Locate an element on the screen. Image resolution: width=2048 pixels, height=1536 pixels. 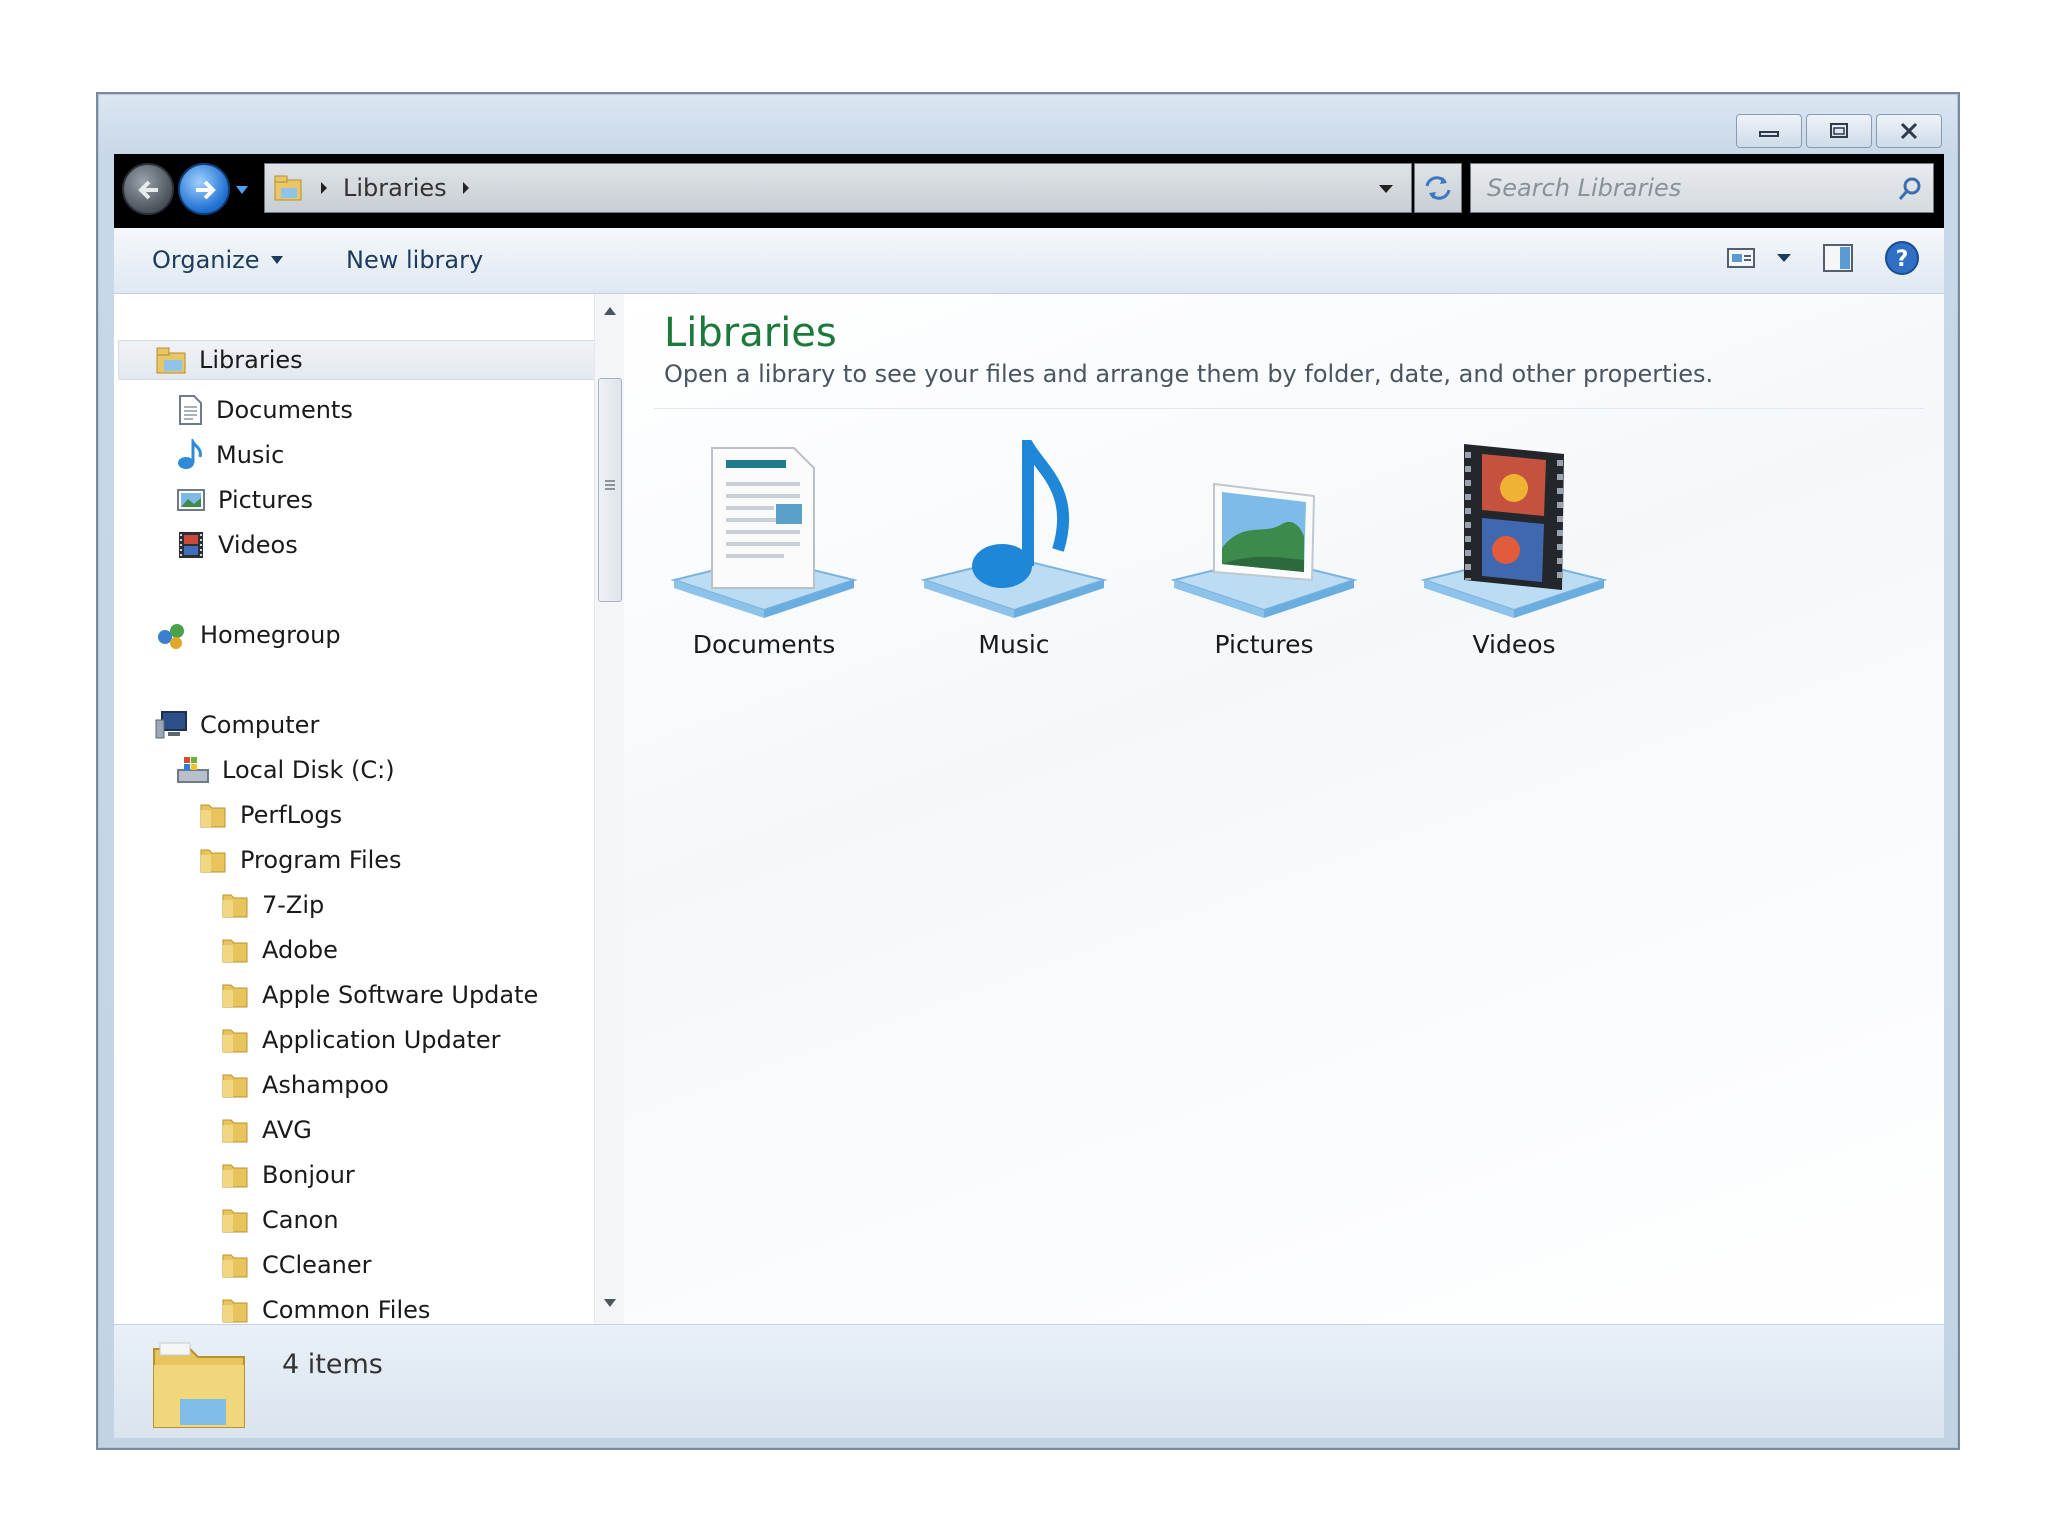
nav-item-label: Computer is located at coordinates (260, 725).